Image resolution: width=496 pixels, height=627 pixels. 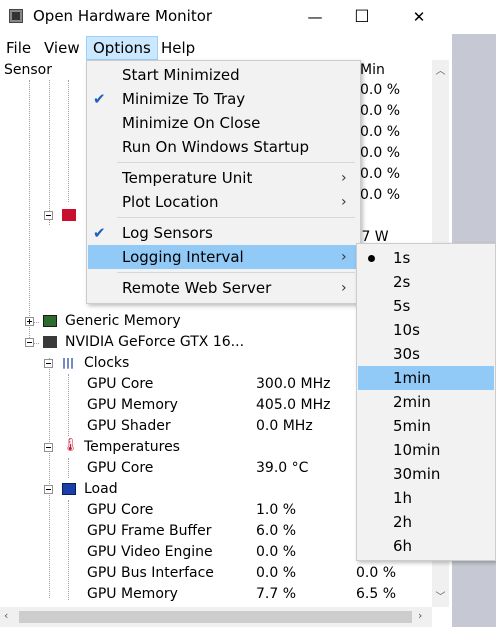 What do you see at coordinates (123, 321) in the screenshot?
I see `tree-node-generic-memory: Generic Memory` at bounding box center [123, 321].